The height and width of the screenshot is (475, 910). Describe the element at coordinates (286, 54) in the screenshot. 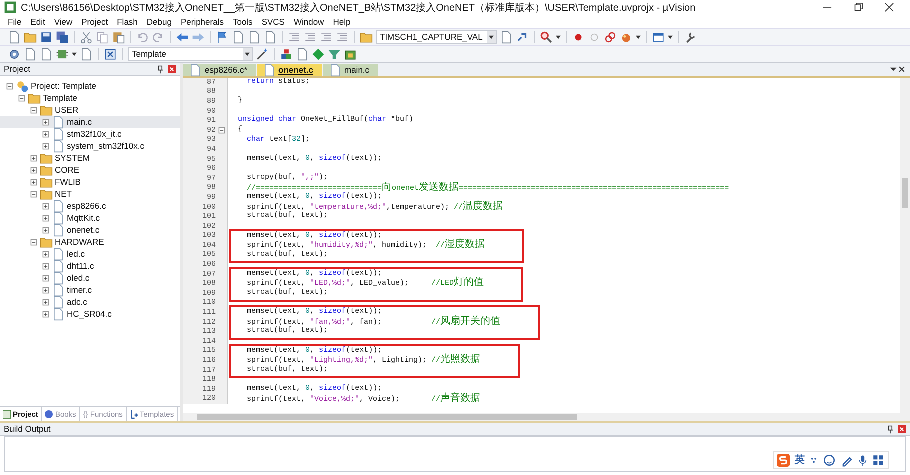

I see `stack-icon` at that location.